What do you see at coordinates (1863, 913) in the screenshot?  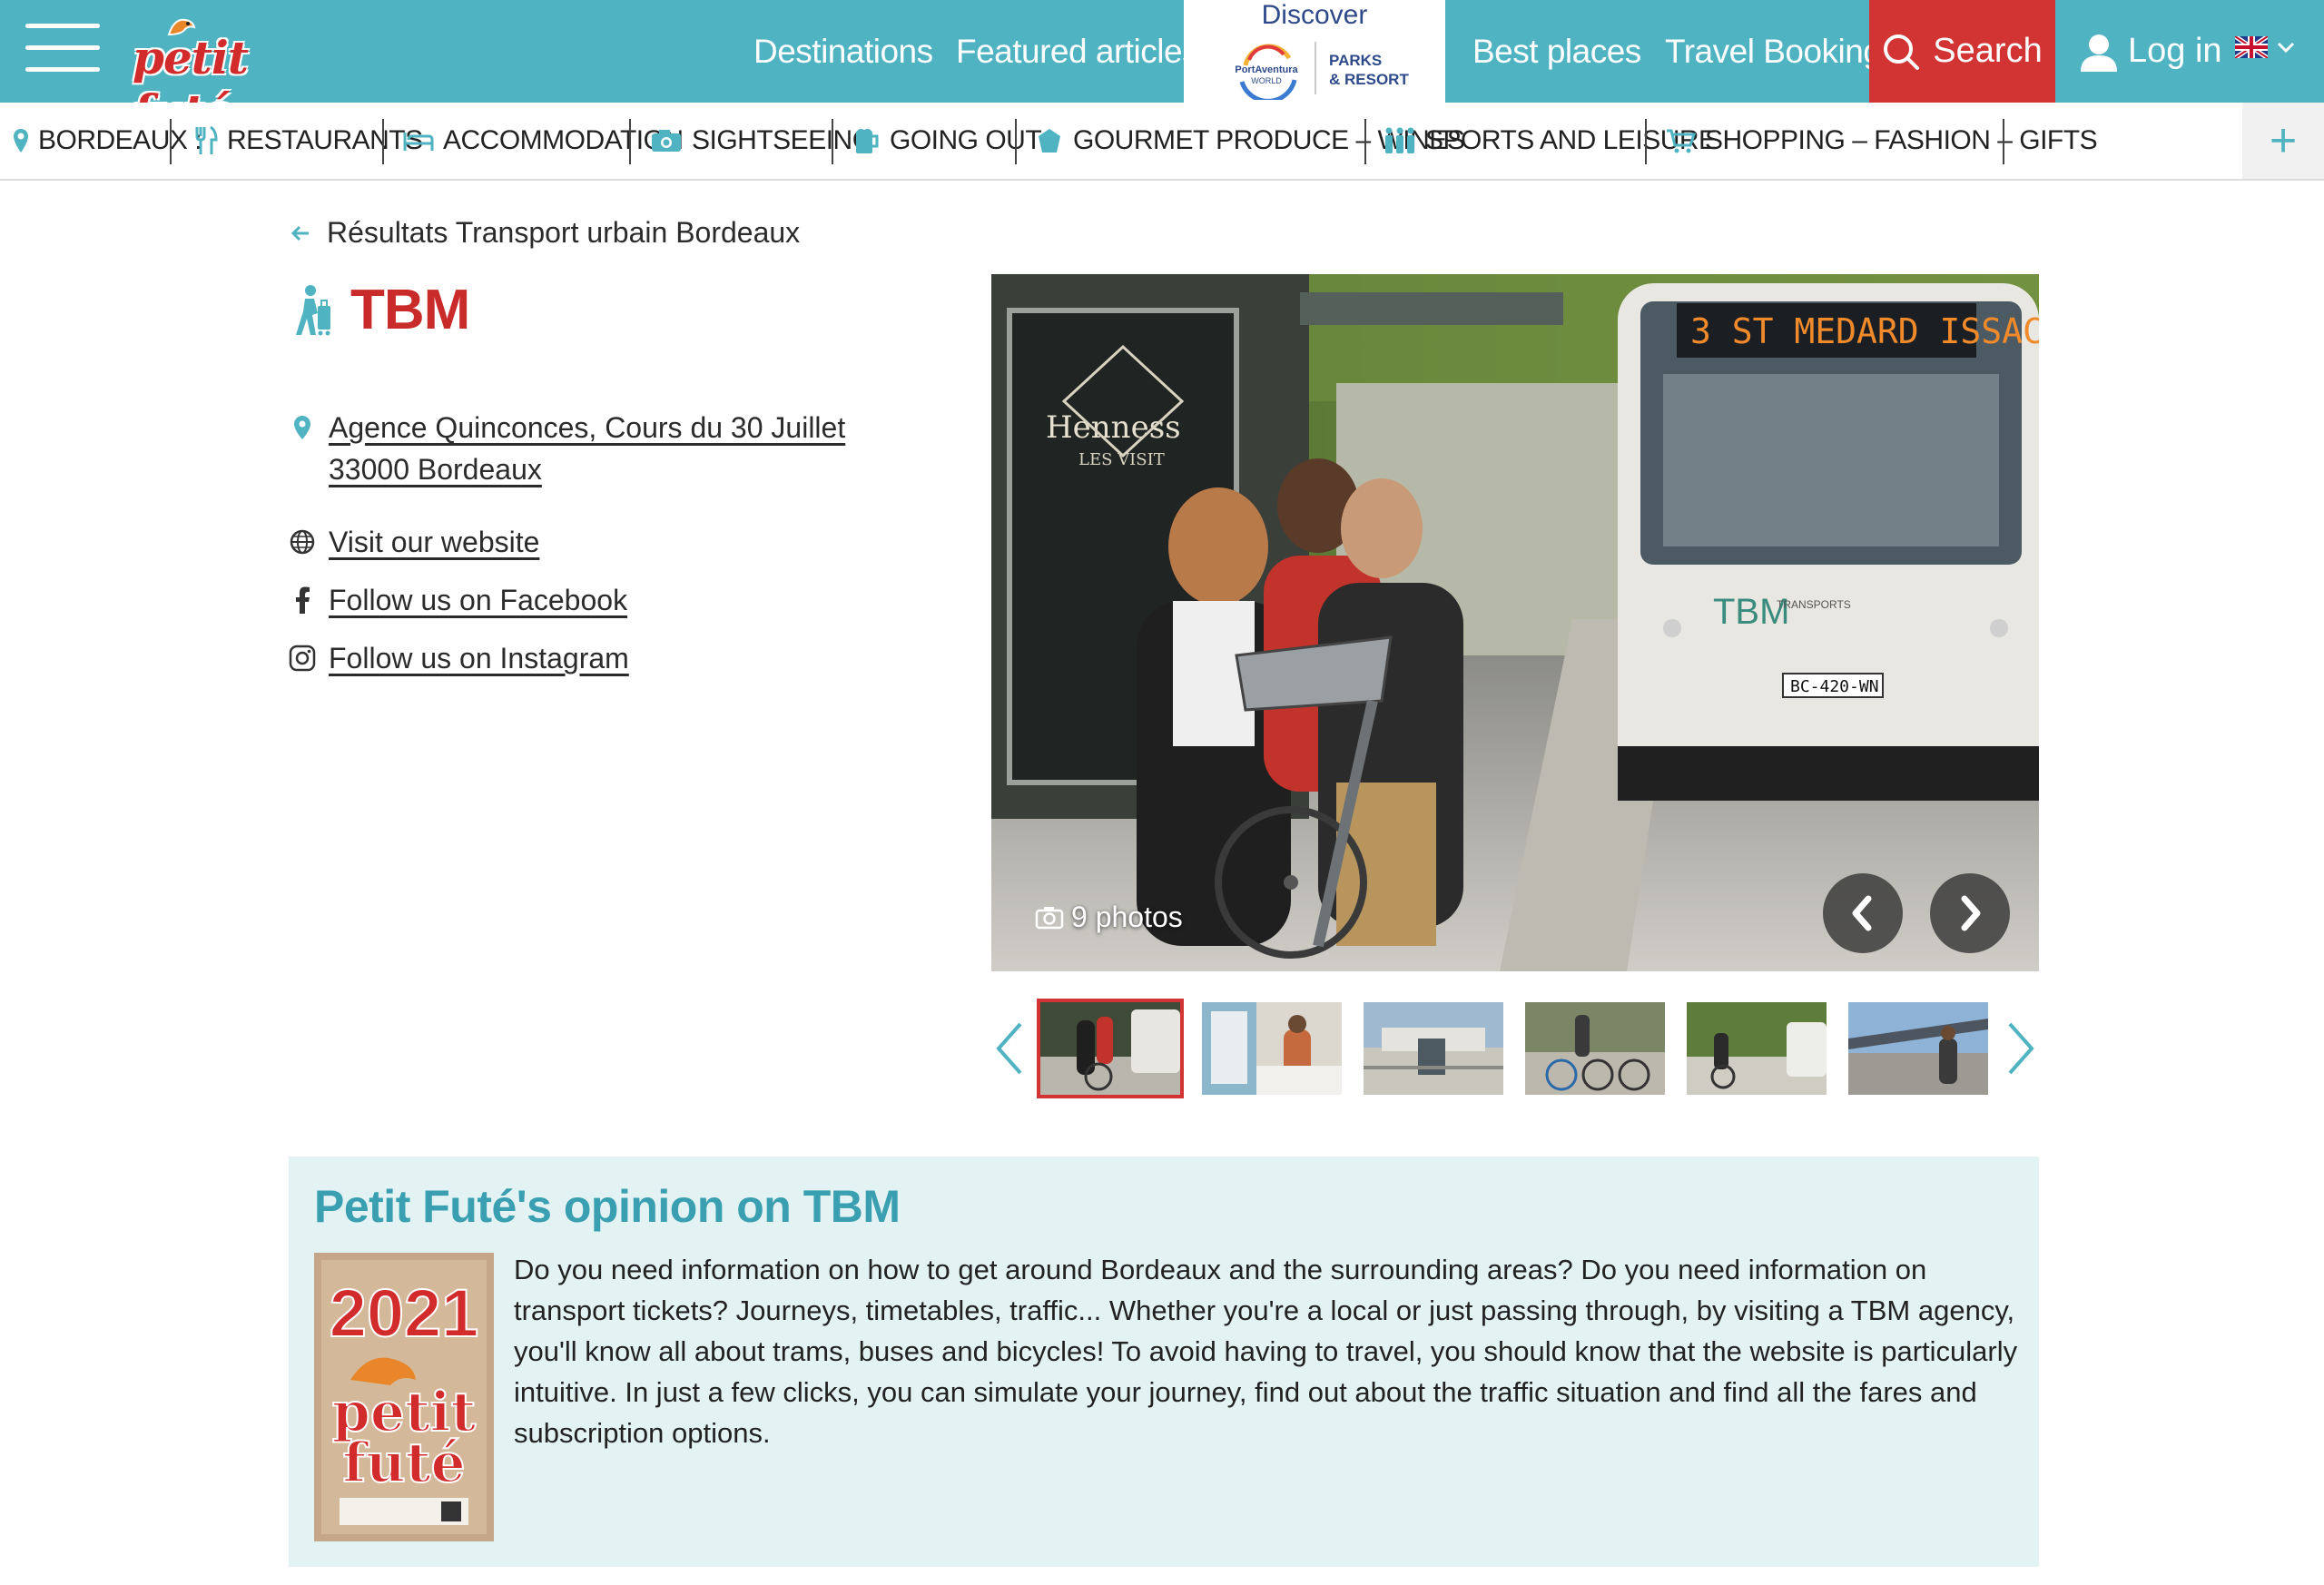 I see `previous-photo-button` at bounding box center [1863, 913].